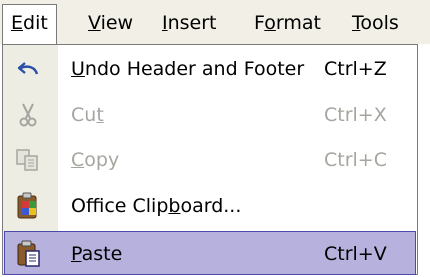 Image resolution: width=430 pixels, height=277 pixels. I want to click on menu-format-text-pre: F, so click(259, 23).